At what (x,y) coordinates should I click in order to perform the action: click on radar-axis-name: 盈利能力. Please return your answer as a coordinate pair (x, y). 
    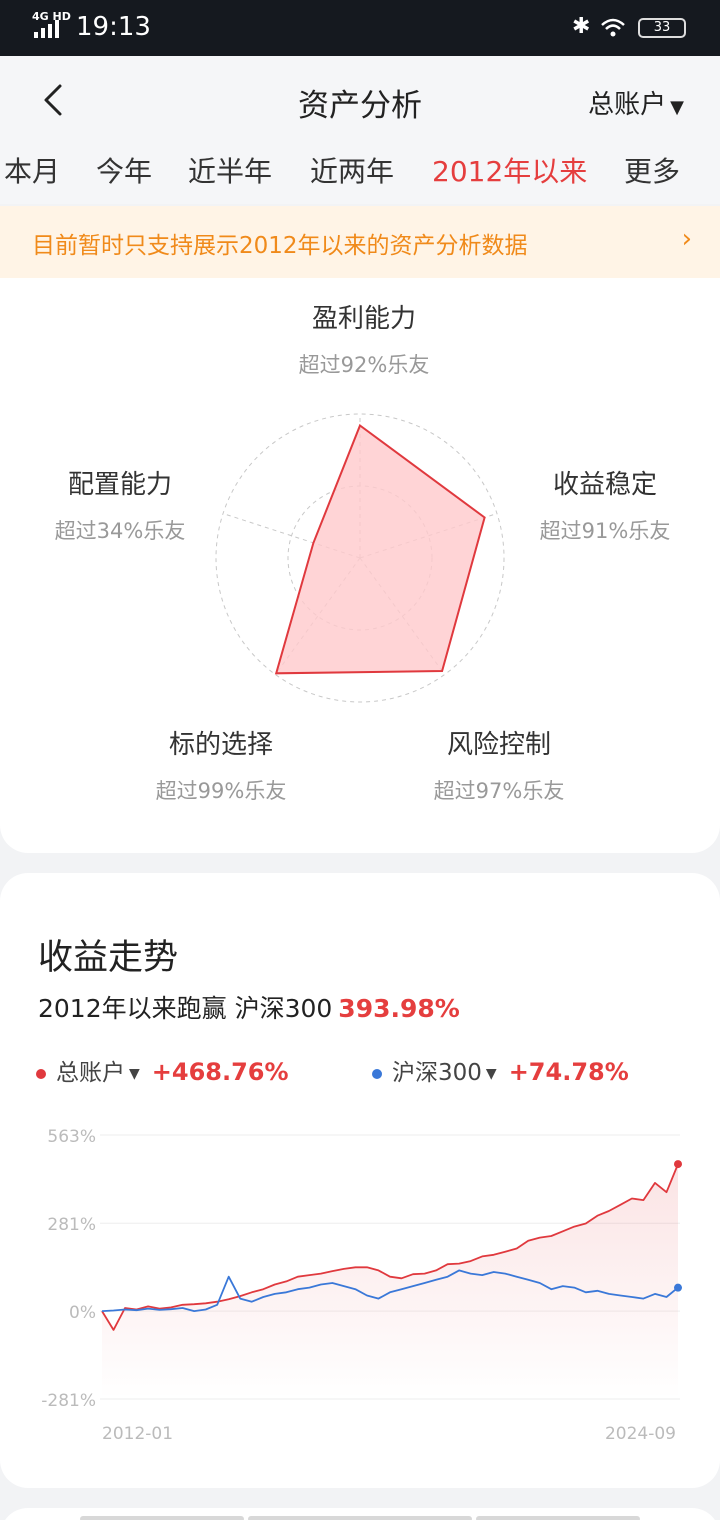
    Looking at the image, I should click on (363, 319).